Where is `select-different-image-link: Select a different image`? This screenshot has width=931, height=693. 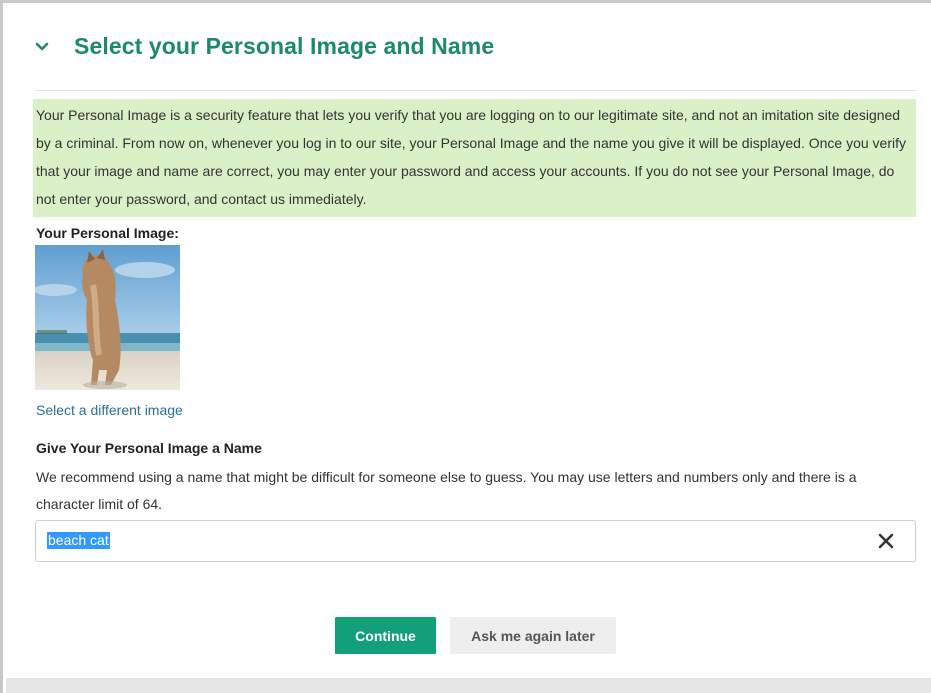 select-different-image-link: Select a different image is located at coordinates (109, 410).